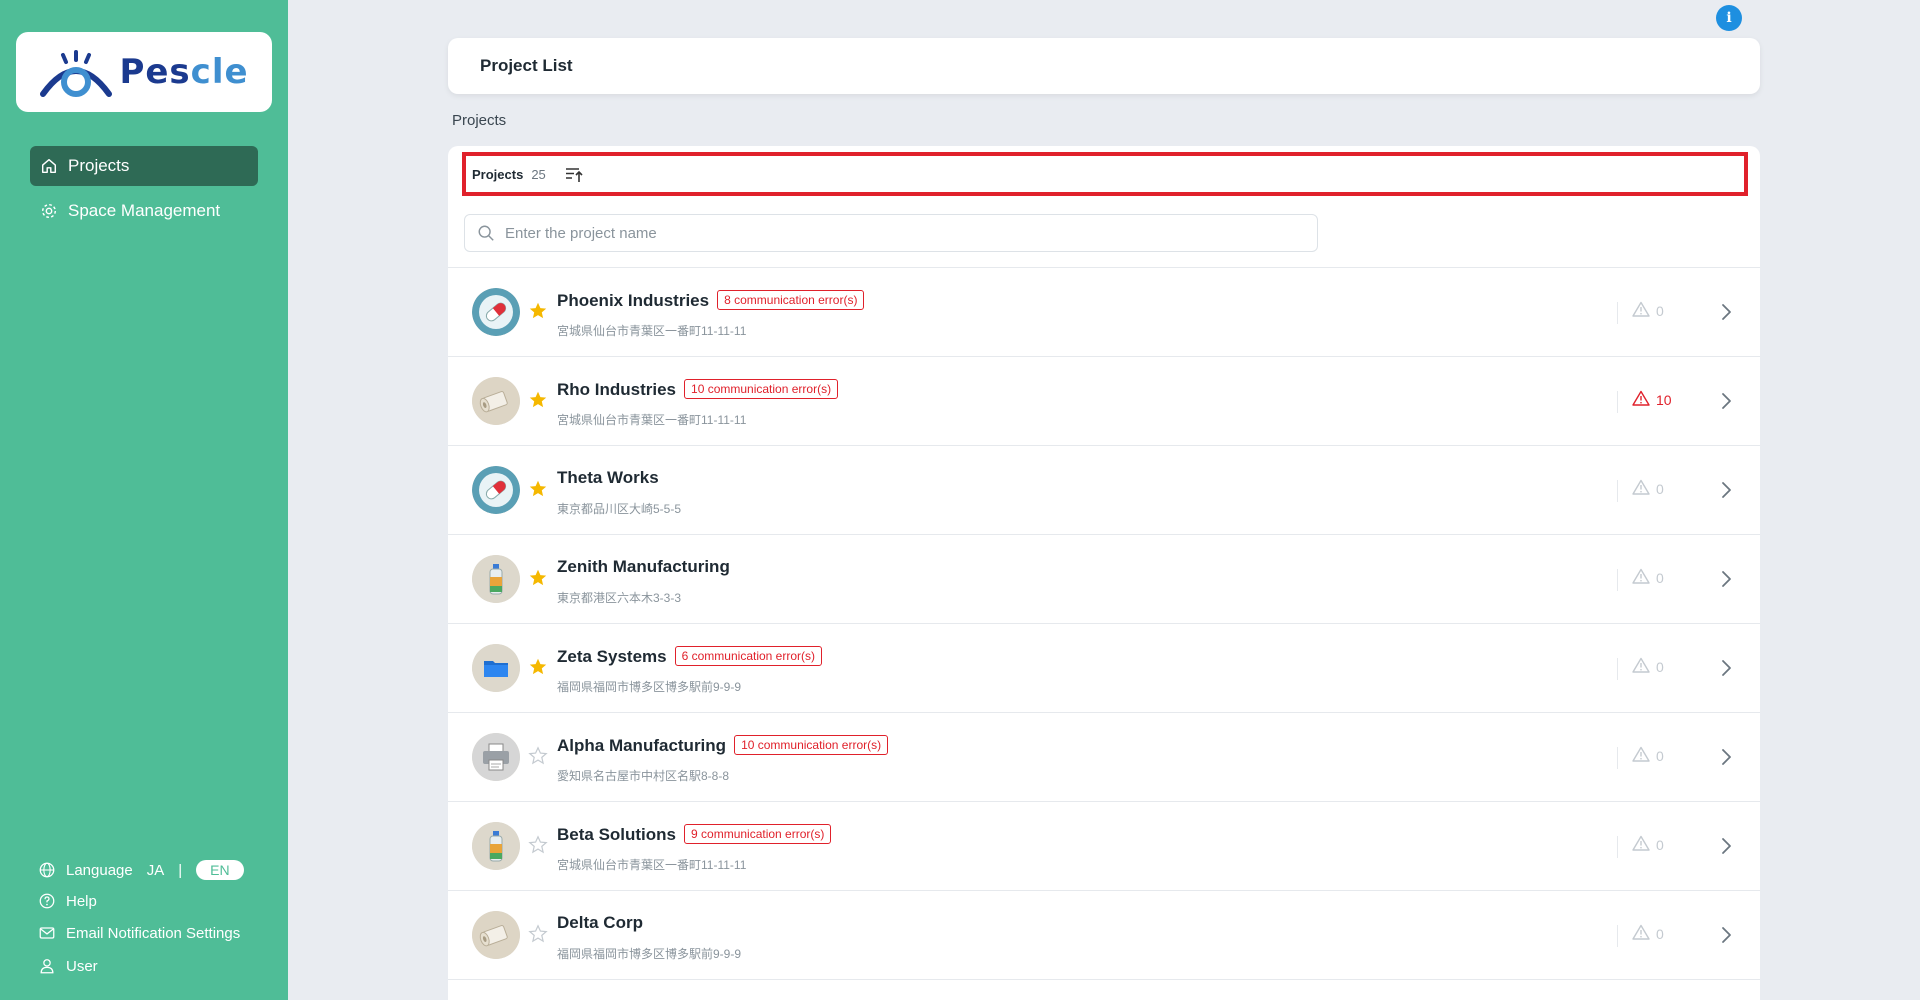  What do you see at coordinates (496, 579) in the screenshot?
I see `bottle-avatar-icon` at bounding box center [496, 579].